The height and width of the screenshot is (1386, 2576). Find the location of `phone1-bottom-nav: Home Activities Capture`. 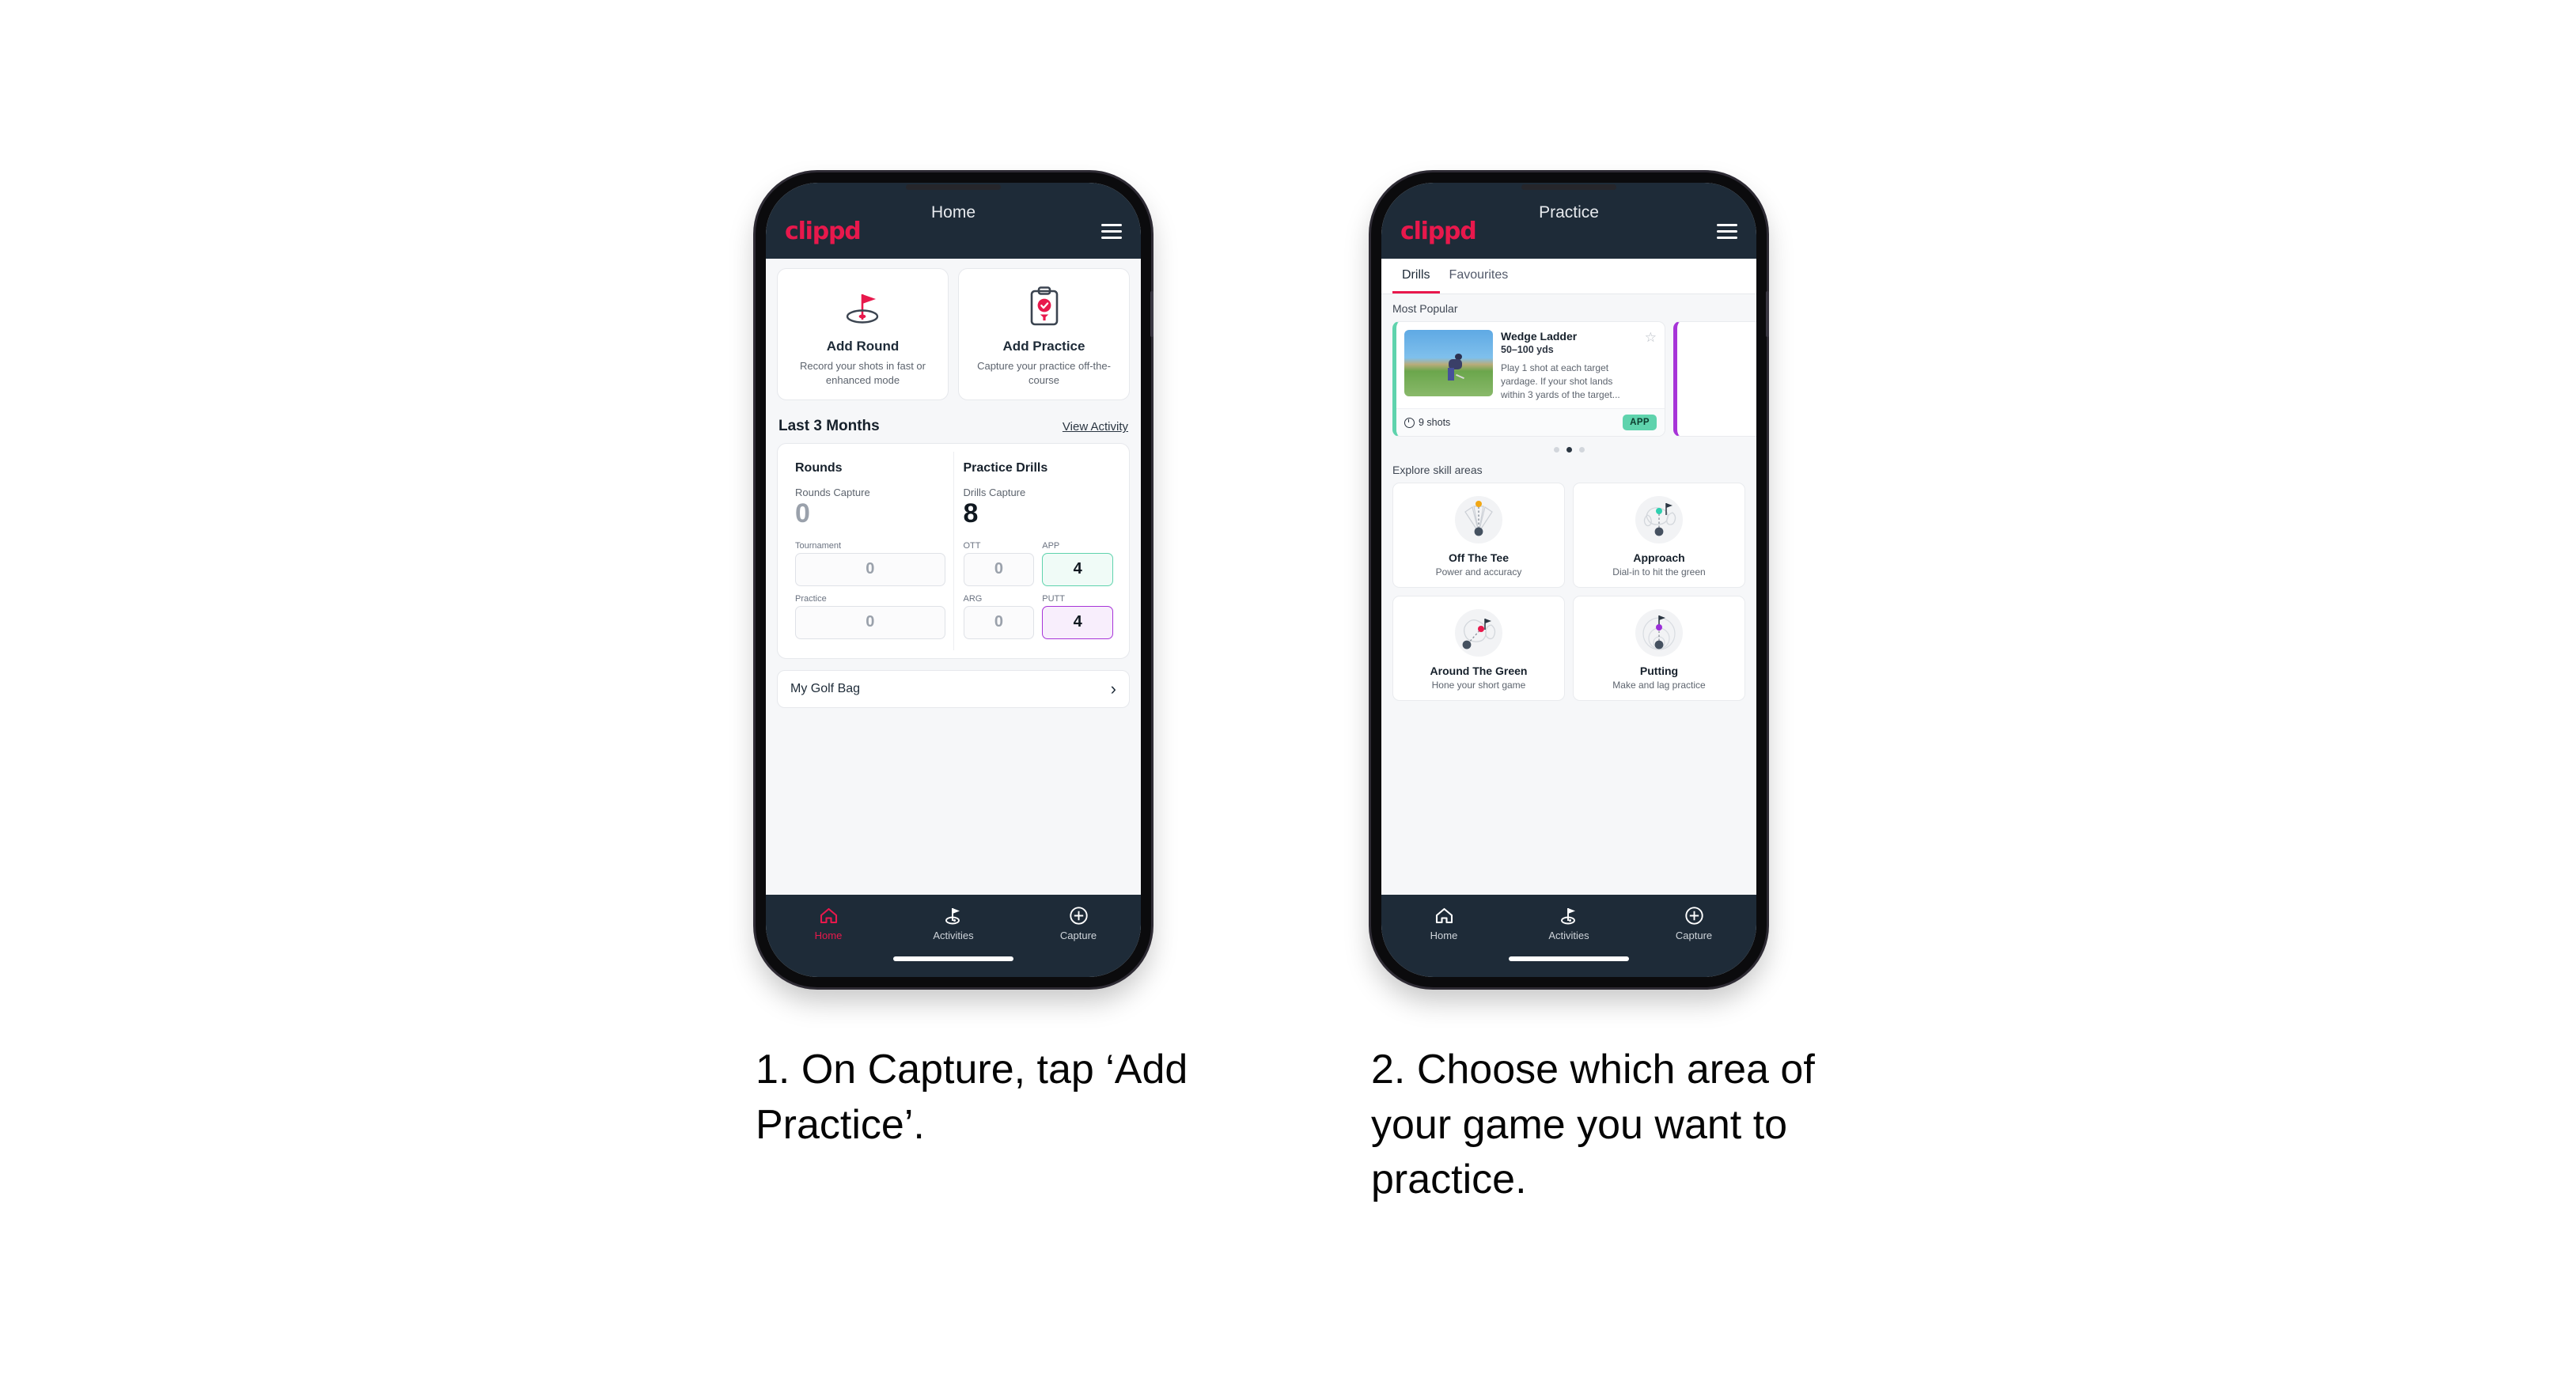

phone1-bottom-nav: Home Activities Capture is located at coordinates (954, 936).